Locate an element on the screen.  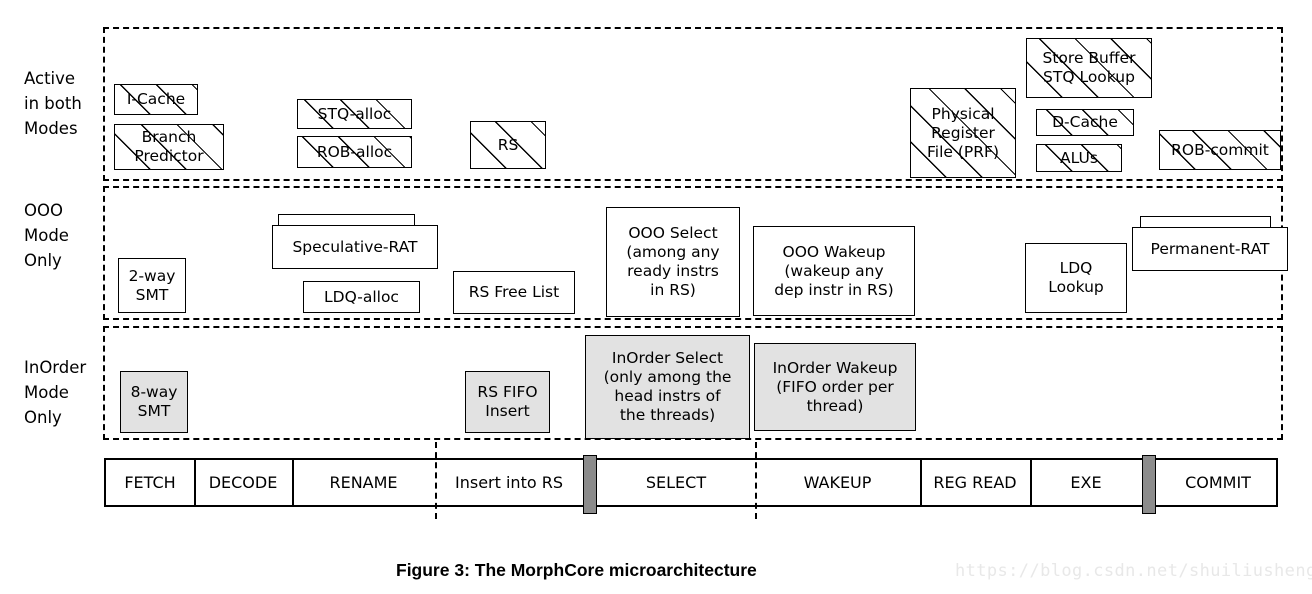
pipeline-stage-decode: DECODE is located at coordinates (243, 482).